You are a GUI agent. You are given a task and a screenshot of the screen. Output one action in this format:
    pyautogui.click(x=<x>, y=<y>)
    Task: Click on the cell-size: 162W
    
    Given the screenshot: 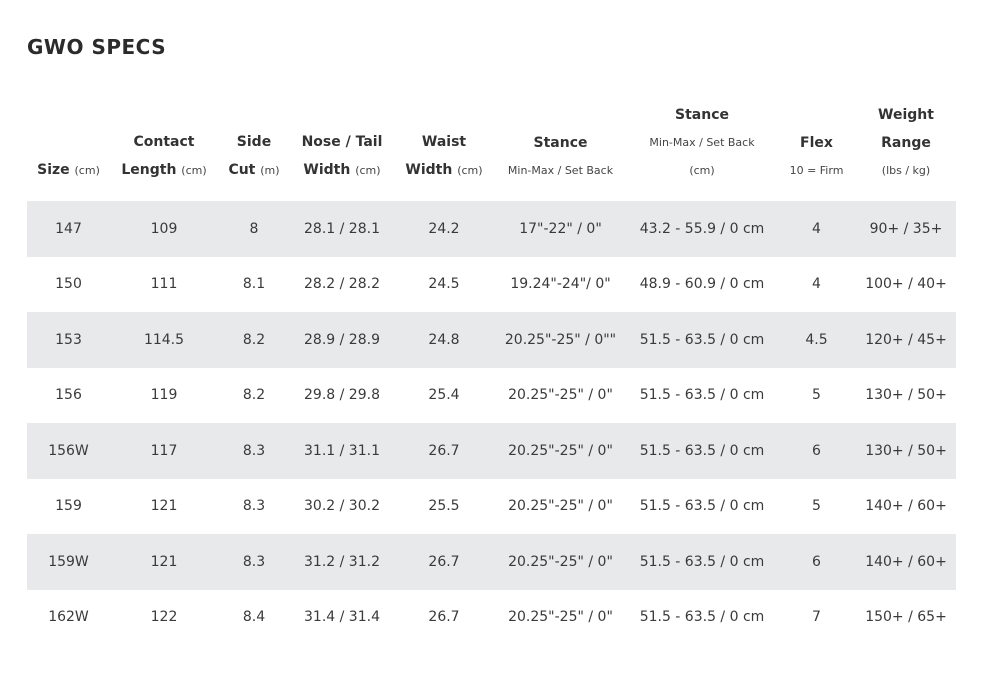 What is the action you would take?
    pyautogui.click(x=68, y=617)
    